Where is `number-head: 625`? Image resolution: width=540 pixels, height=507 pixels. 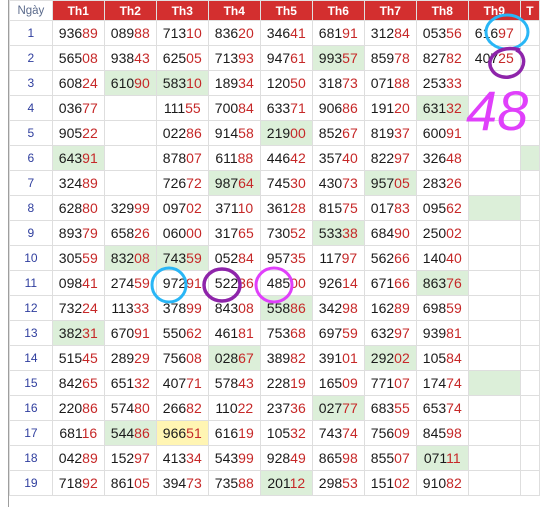 number-head: 625 is located at coordinates (174, 58).